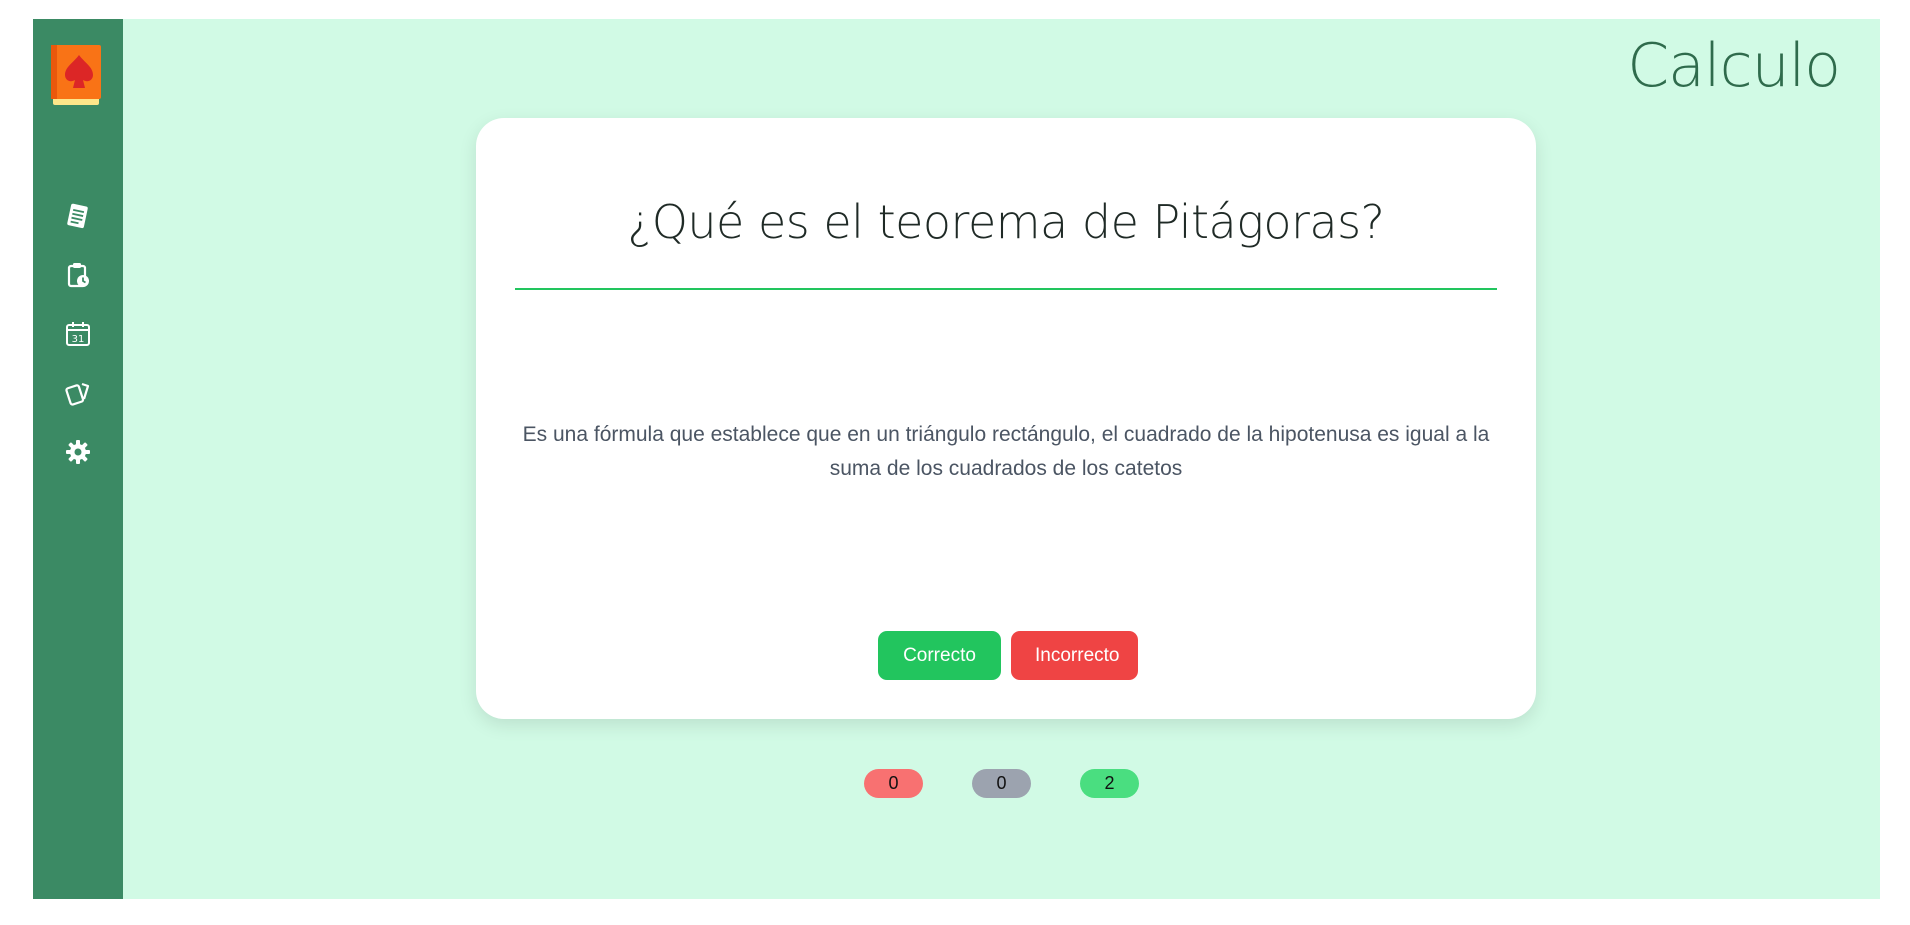  I want to click on sidebar-item-cards, so click(78, 392).